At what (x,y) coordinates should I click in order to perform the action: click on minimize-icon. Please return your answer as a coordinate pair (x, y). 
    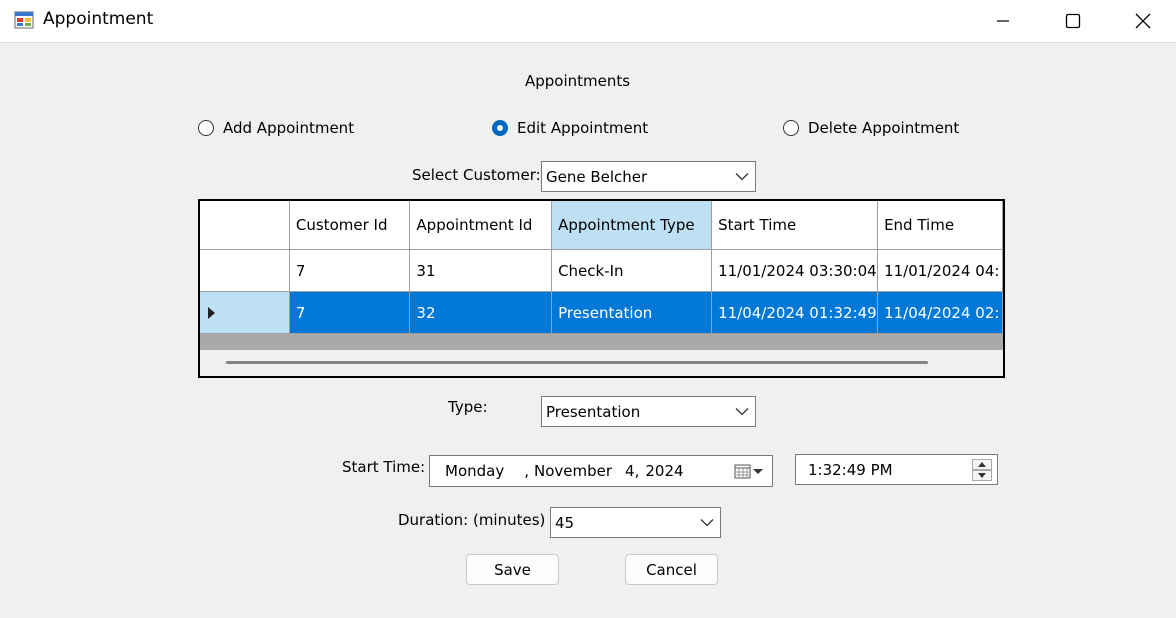
    Looking at the image, I should click on (1003, 21).